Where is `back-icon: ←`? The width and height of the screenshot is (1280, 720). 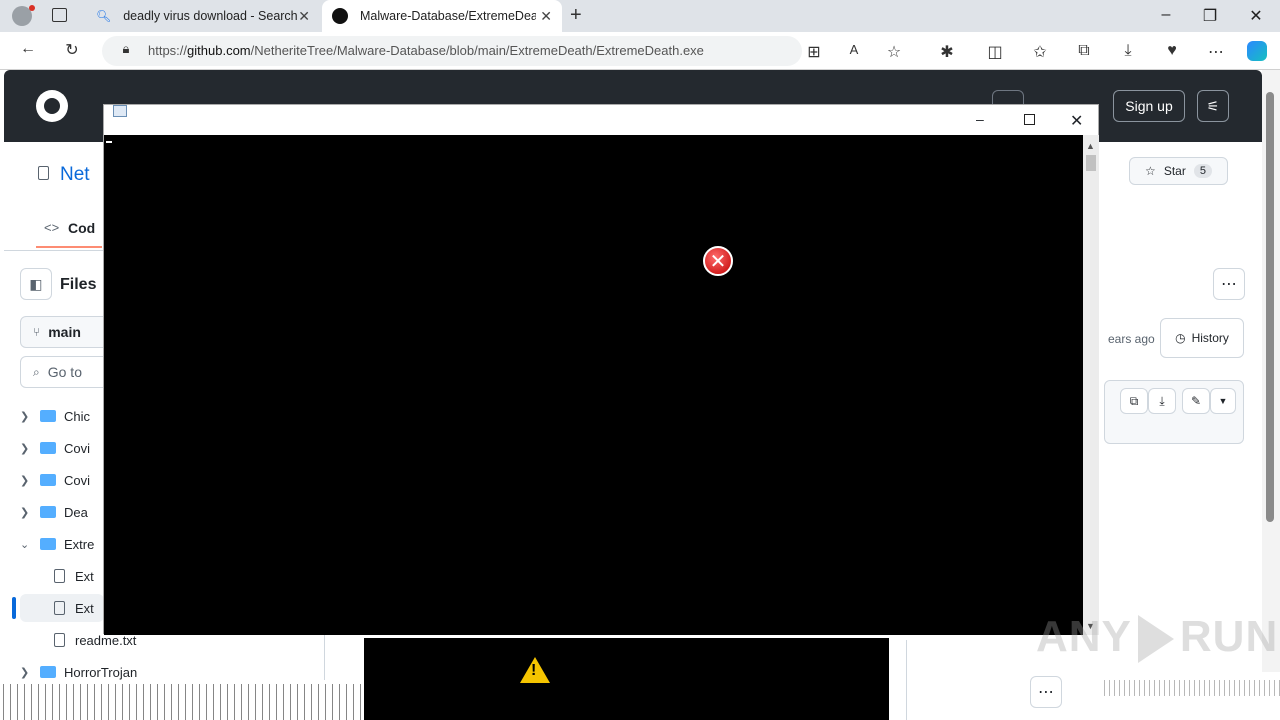 back-icon: ← is located at coordinates (28, 49).